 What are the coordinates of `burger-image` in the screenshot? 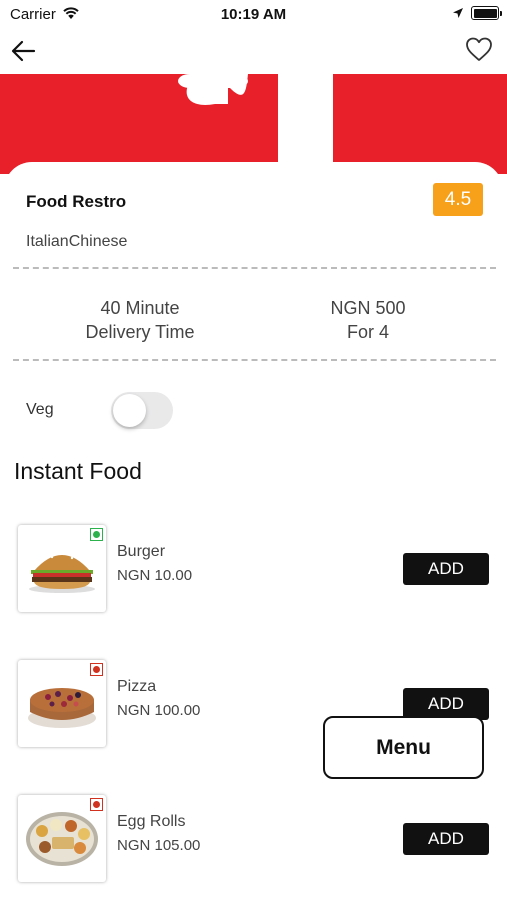 It's located at (62, 568).